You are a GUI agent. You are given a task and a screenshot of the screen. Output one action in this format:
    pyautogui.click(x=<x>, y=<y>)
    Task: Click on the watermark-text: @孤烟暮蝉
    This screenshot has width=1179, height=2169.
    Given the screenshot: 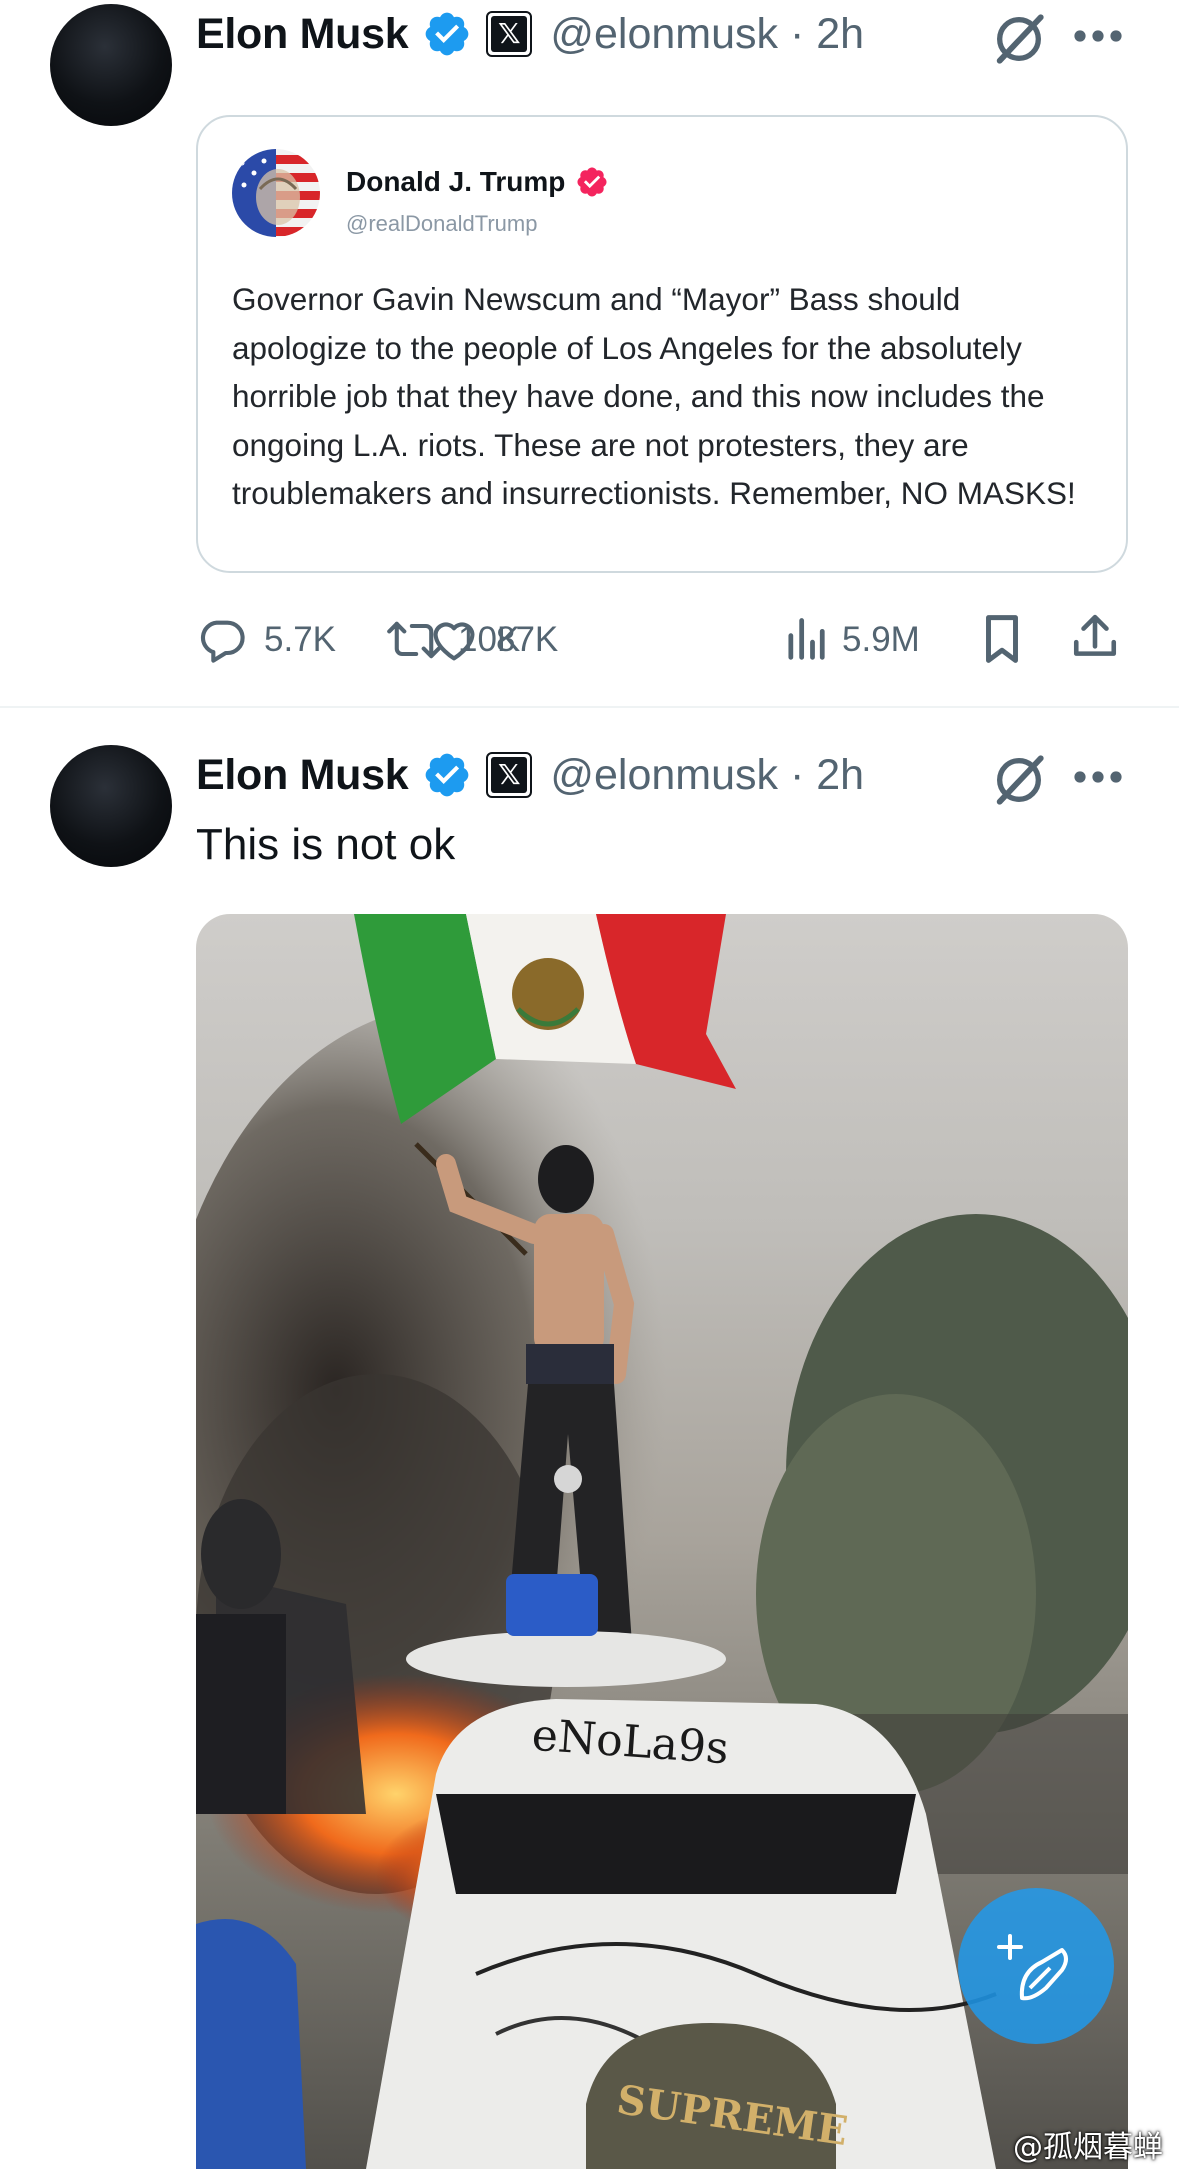 What is the action you would take?
    pyautogui.click(x=1088, y=2147)
    